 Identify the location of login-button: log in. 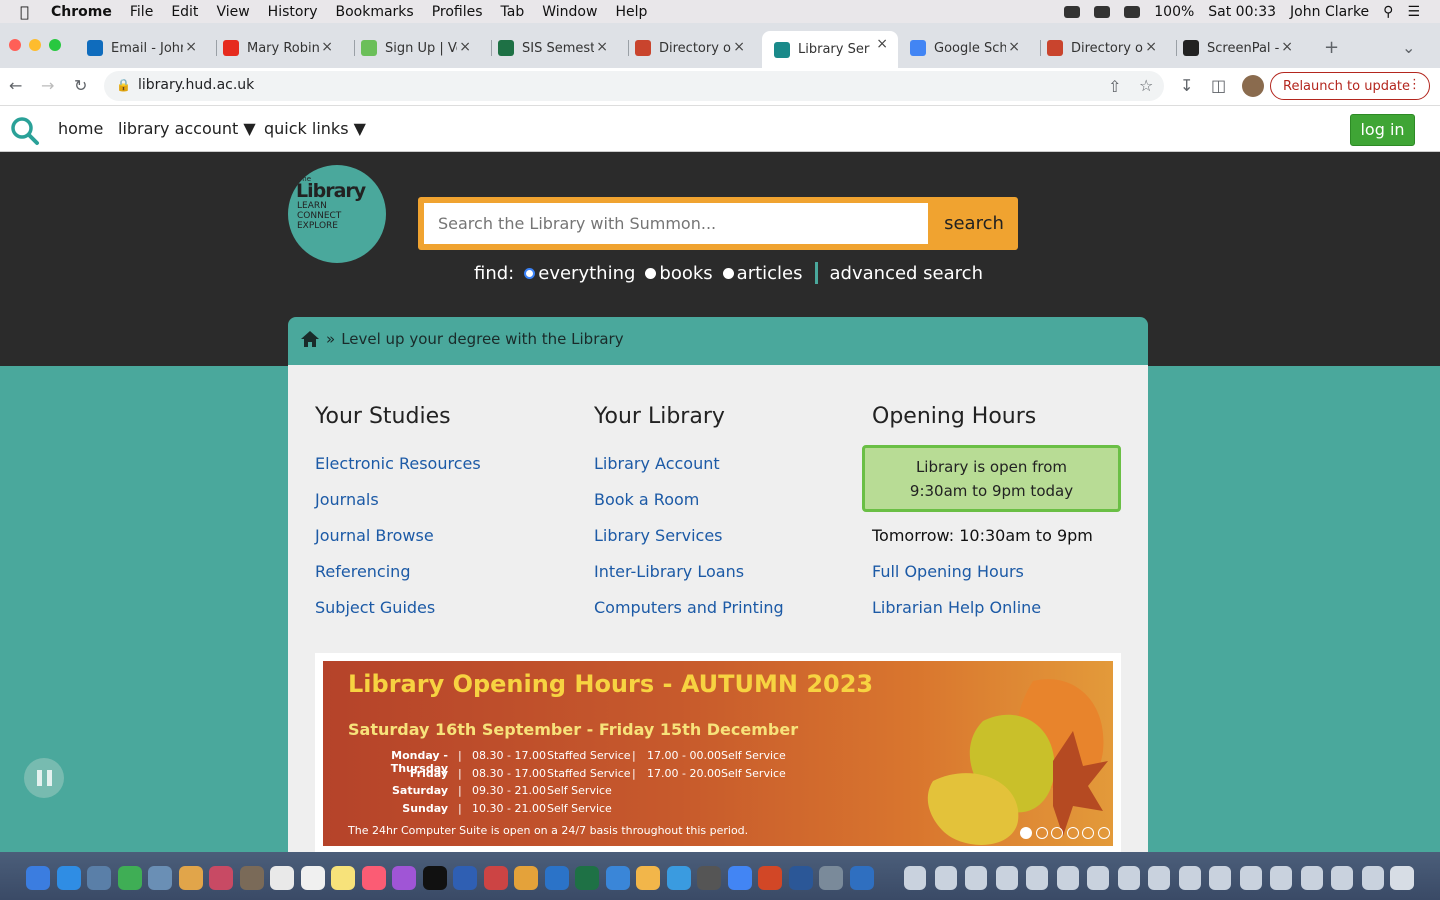
(1382, 130).